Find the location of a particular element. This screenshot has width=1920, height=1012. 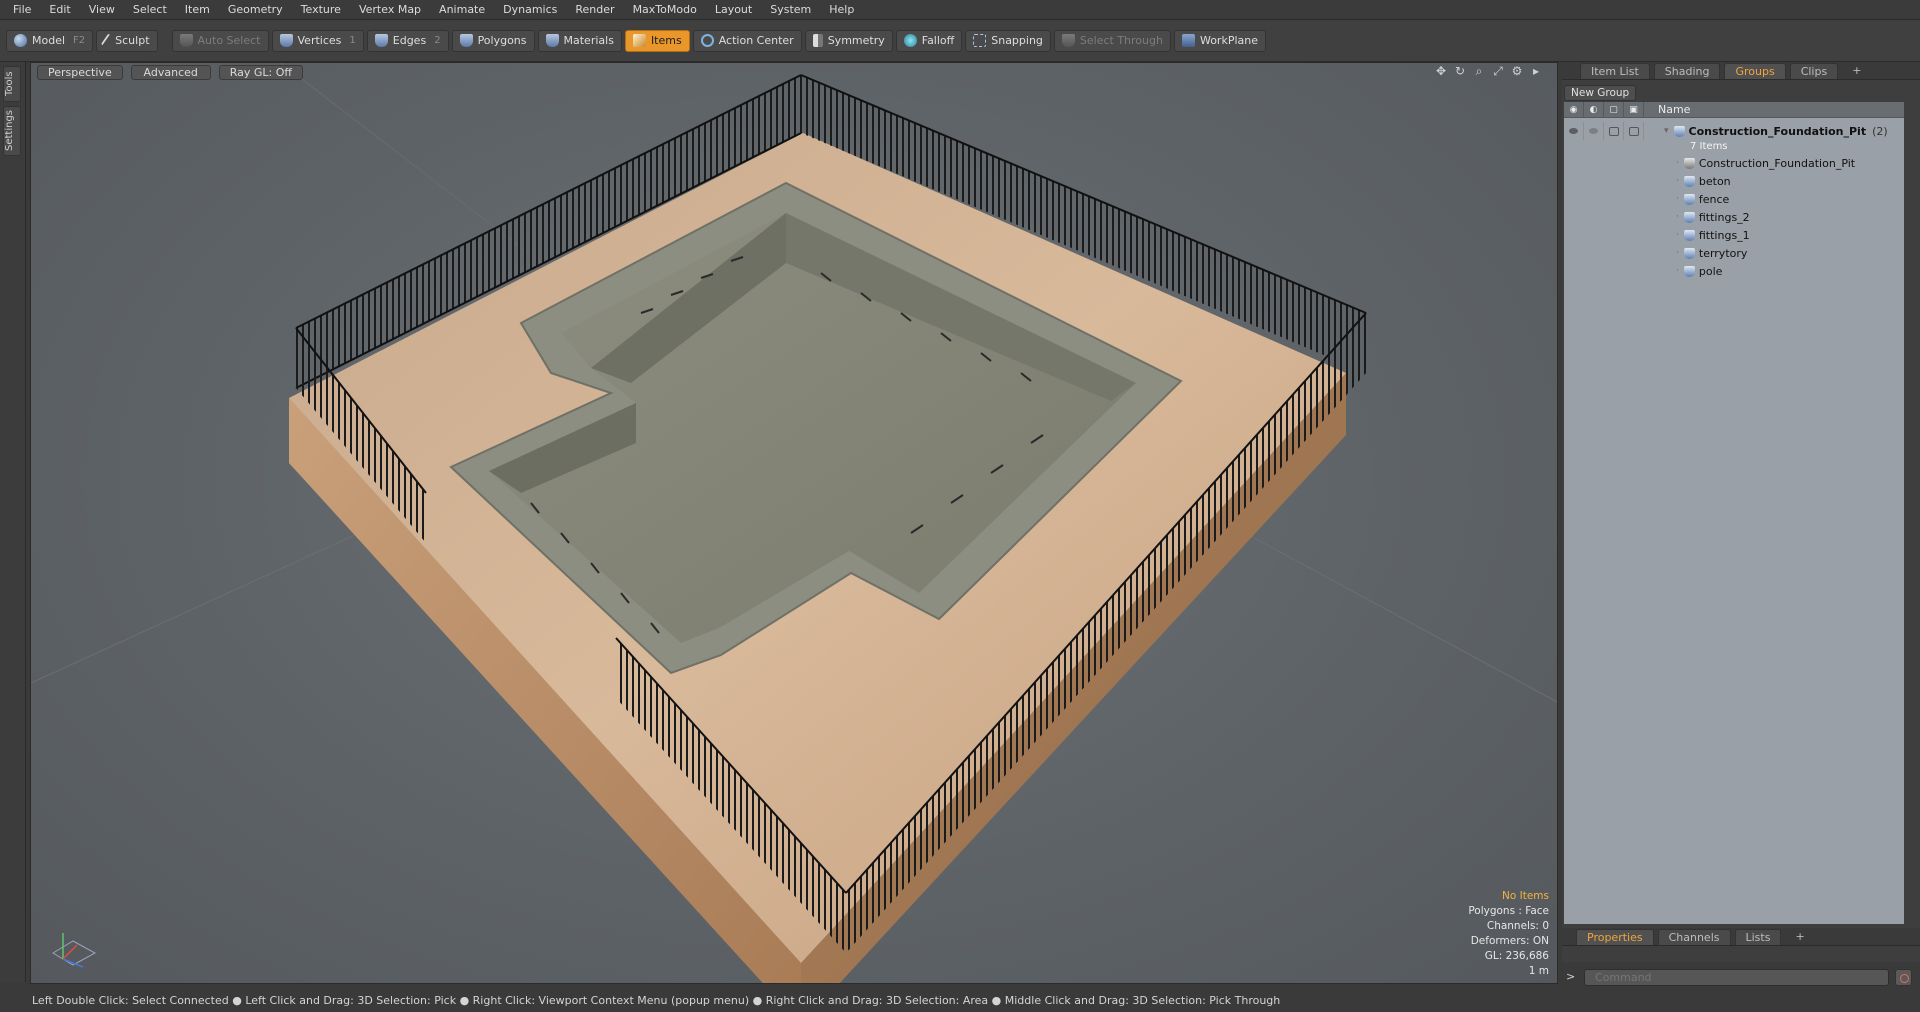

tab-tools: Tools is located at coordinates (12, 84).